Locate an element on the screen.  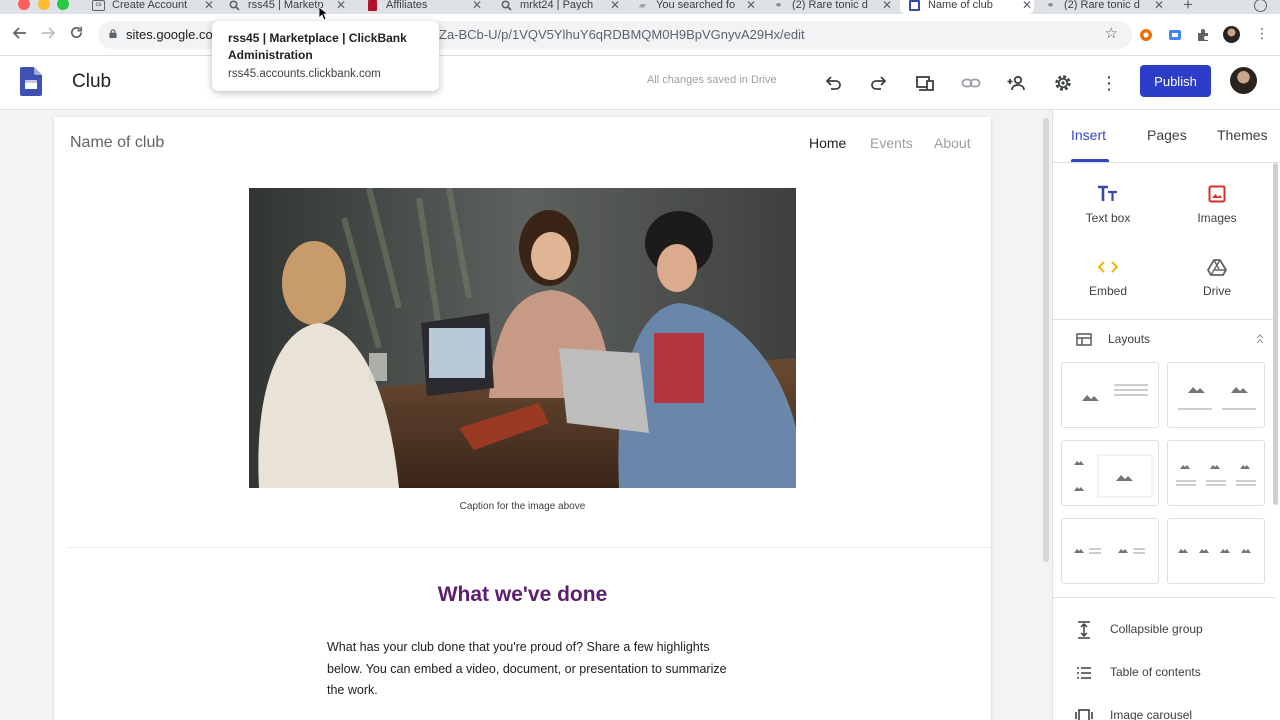
insert-images: Images is located at coordinates (1217, 204).